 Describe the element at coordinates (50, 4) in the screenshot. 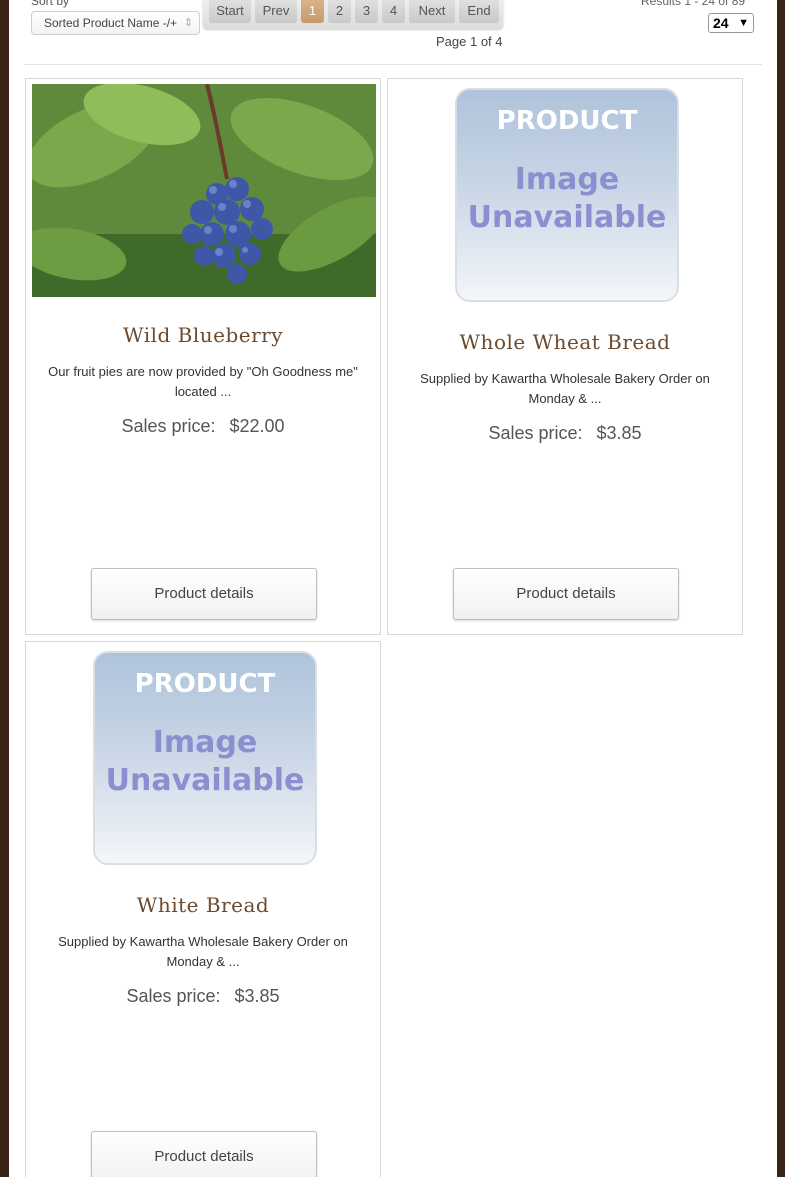

I see `sort-by-label: Sort by` at that location.